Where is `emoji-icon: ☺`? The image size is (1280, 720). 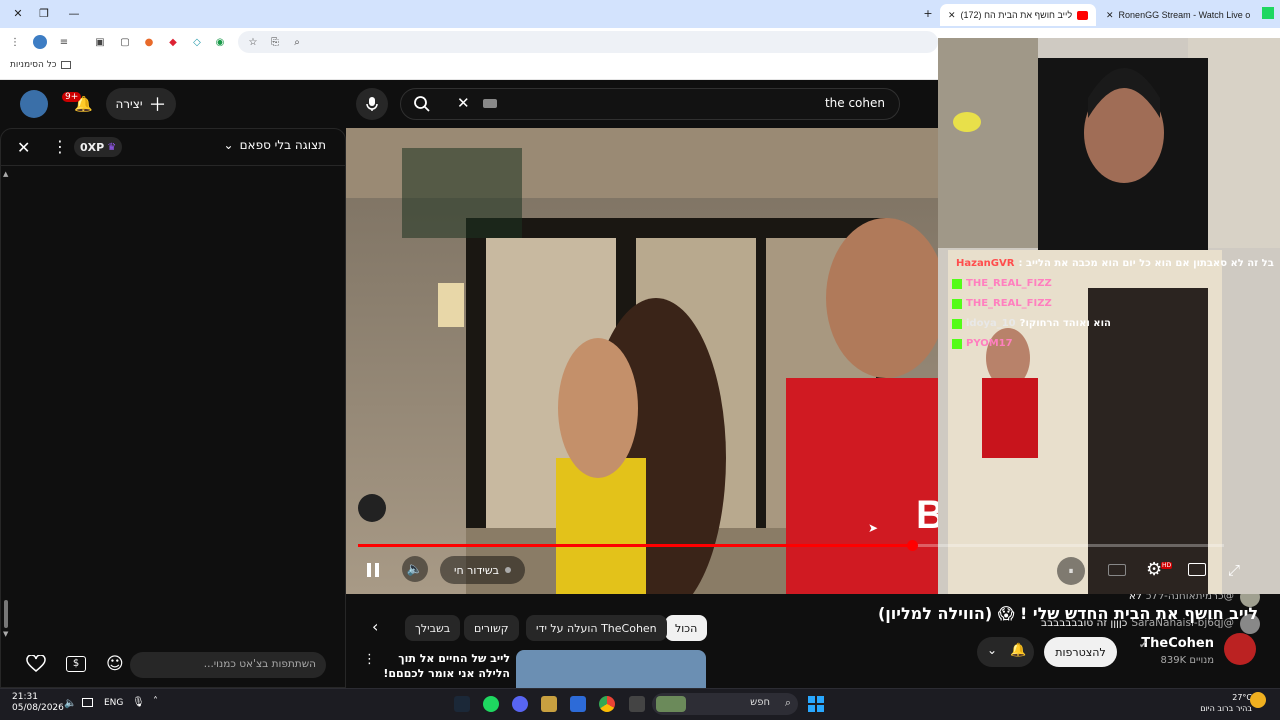 emoji-icon: ☺ is located at coordinates (115, 664).